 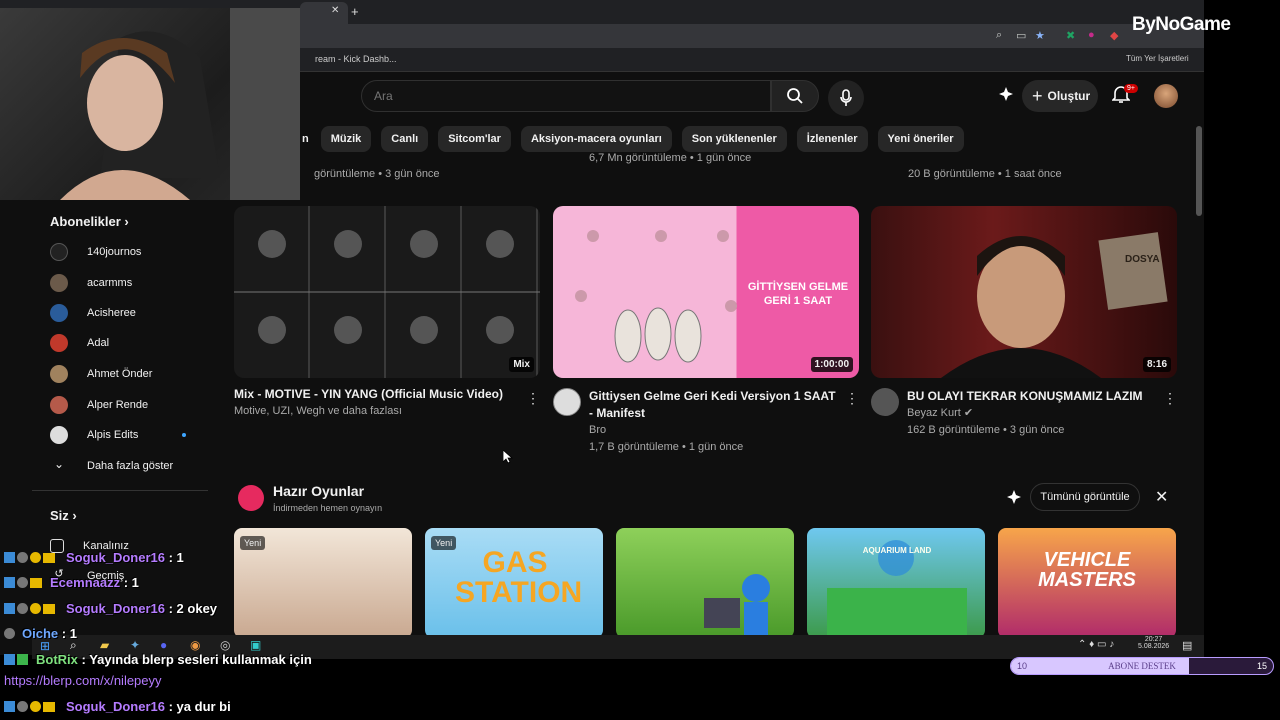 I want to click on channel-name: 140journos, so click(x=114, y=252).